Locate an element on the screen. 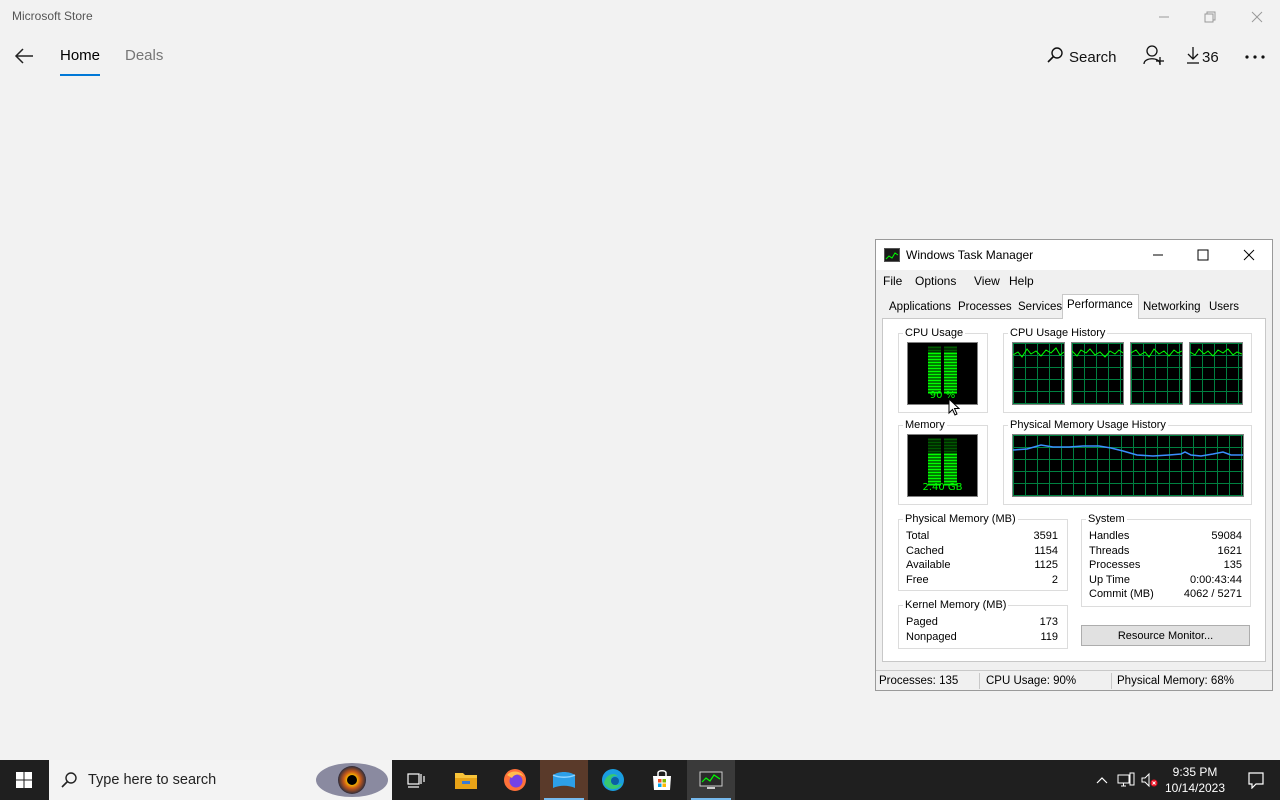 Image resolution: width=1280 pixels, height=800 pixels. store-window-title: Microsoft Store is located at coordinates (52, 16).